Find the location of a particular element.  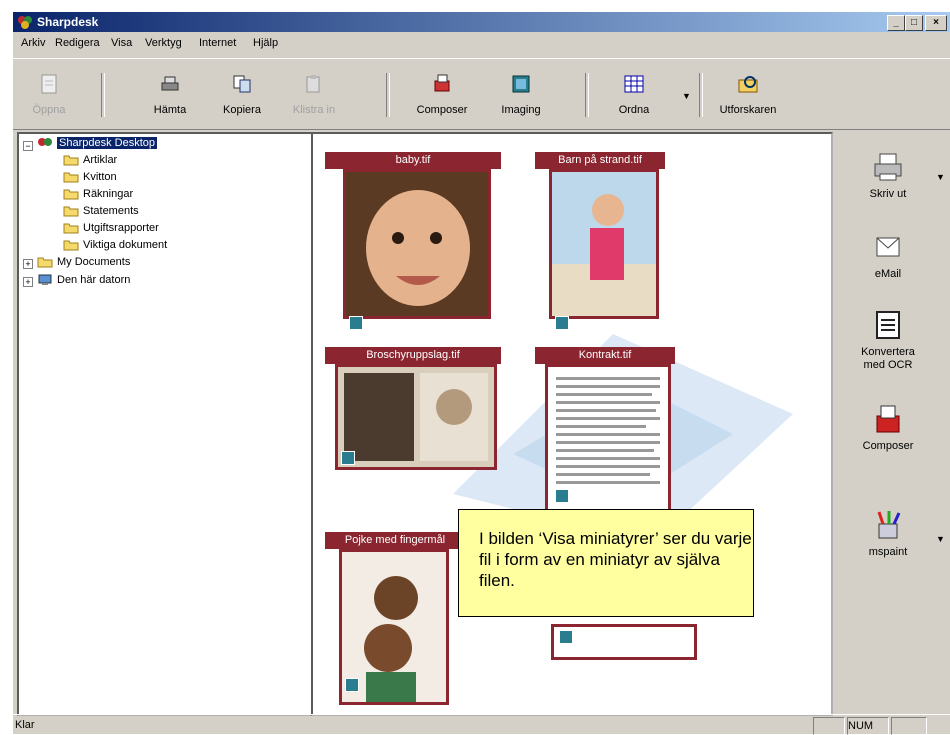

printer-icon is located at coordinates (888, 167).